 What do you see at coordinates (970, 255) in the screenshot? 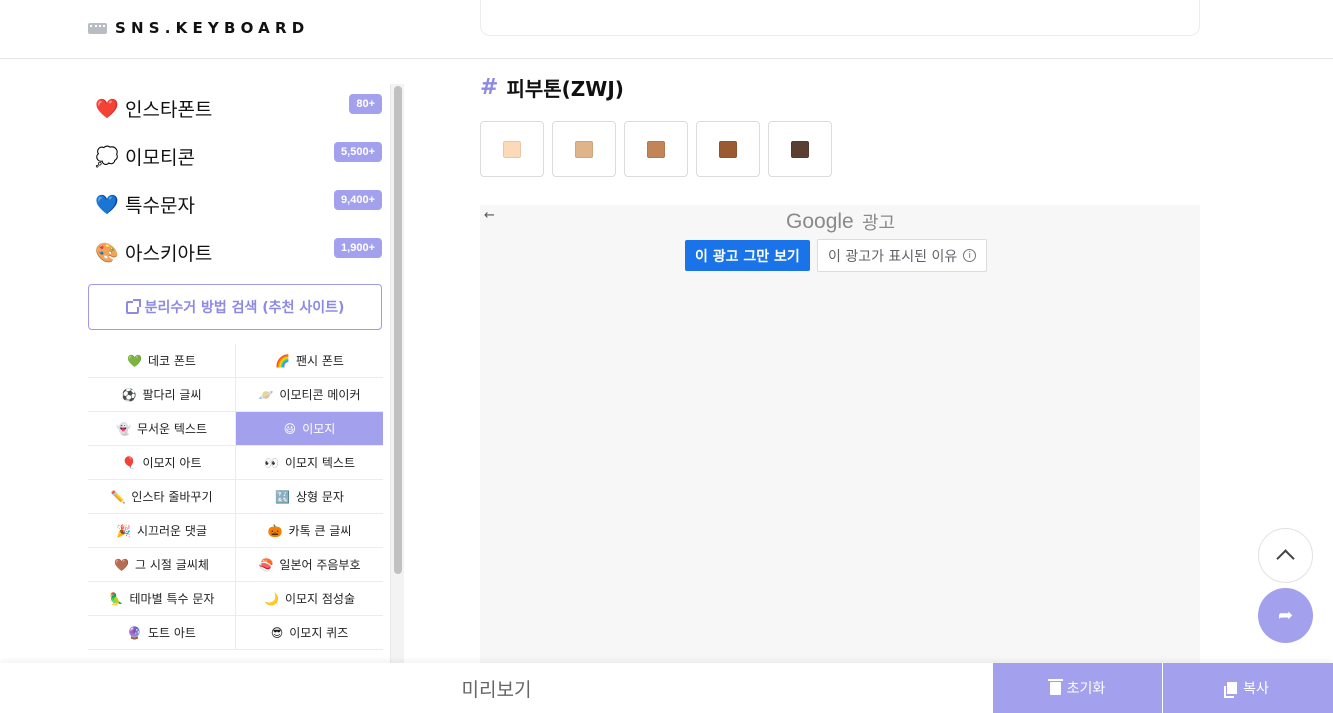
I see `info-icon: i` at bounding box center [970, 255].